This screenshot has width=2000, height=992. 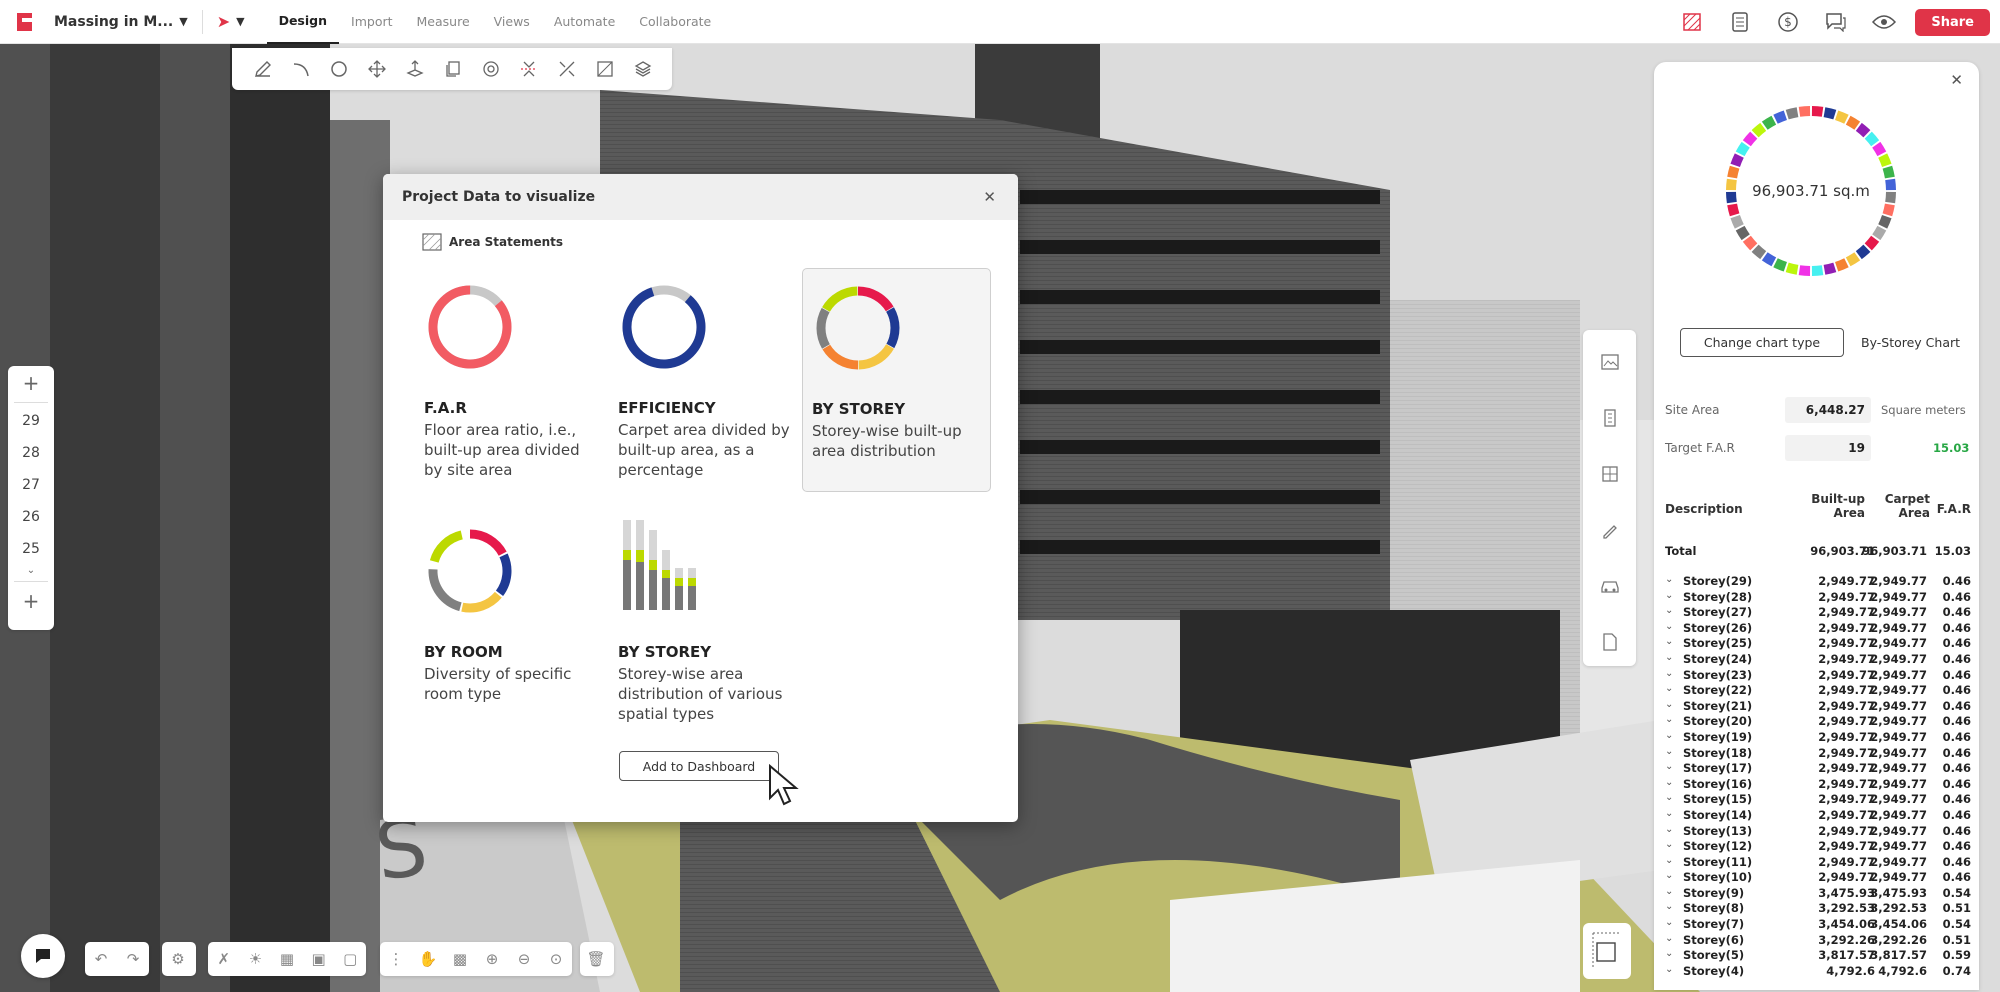 What do you see at coordinates (1820, 941) in the screenshot?
I see `table-row: ⌄ Storey(6) 3,292.26 3,292.26 0.51` at bounding box center [1820, 941].